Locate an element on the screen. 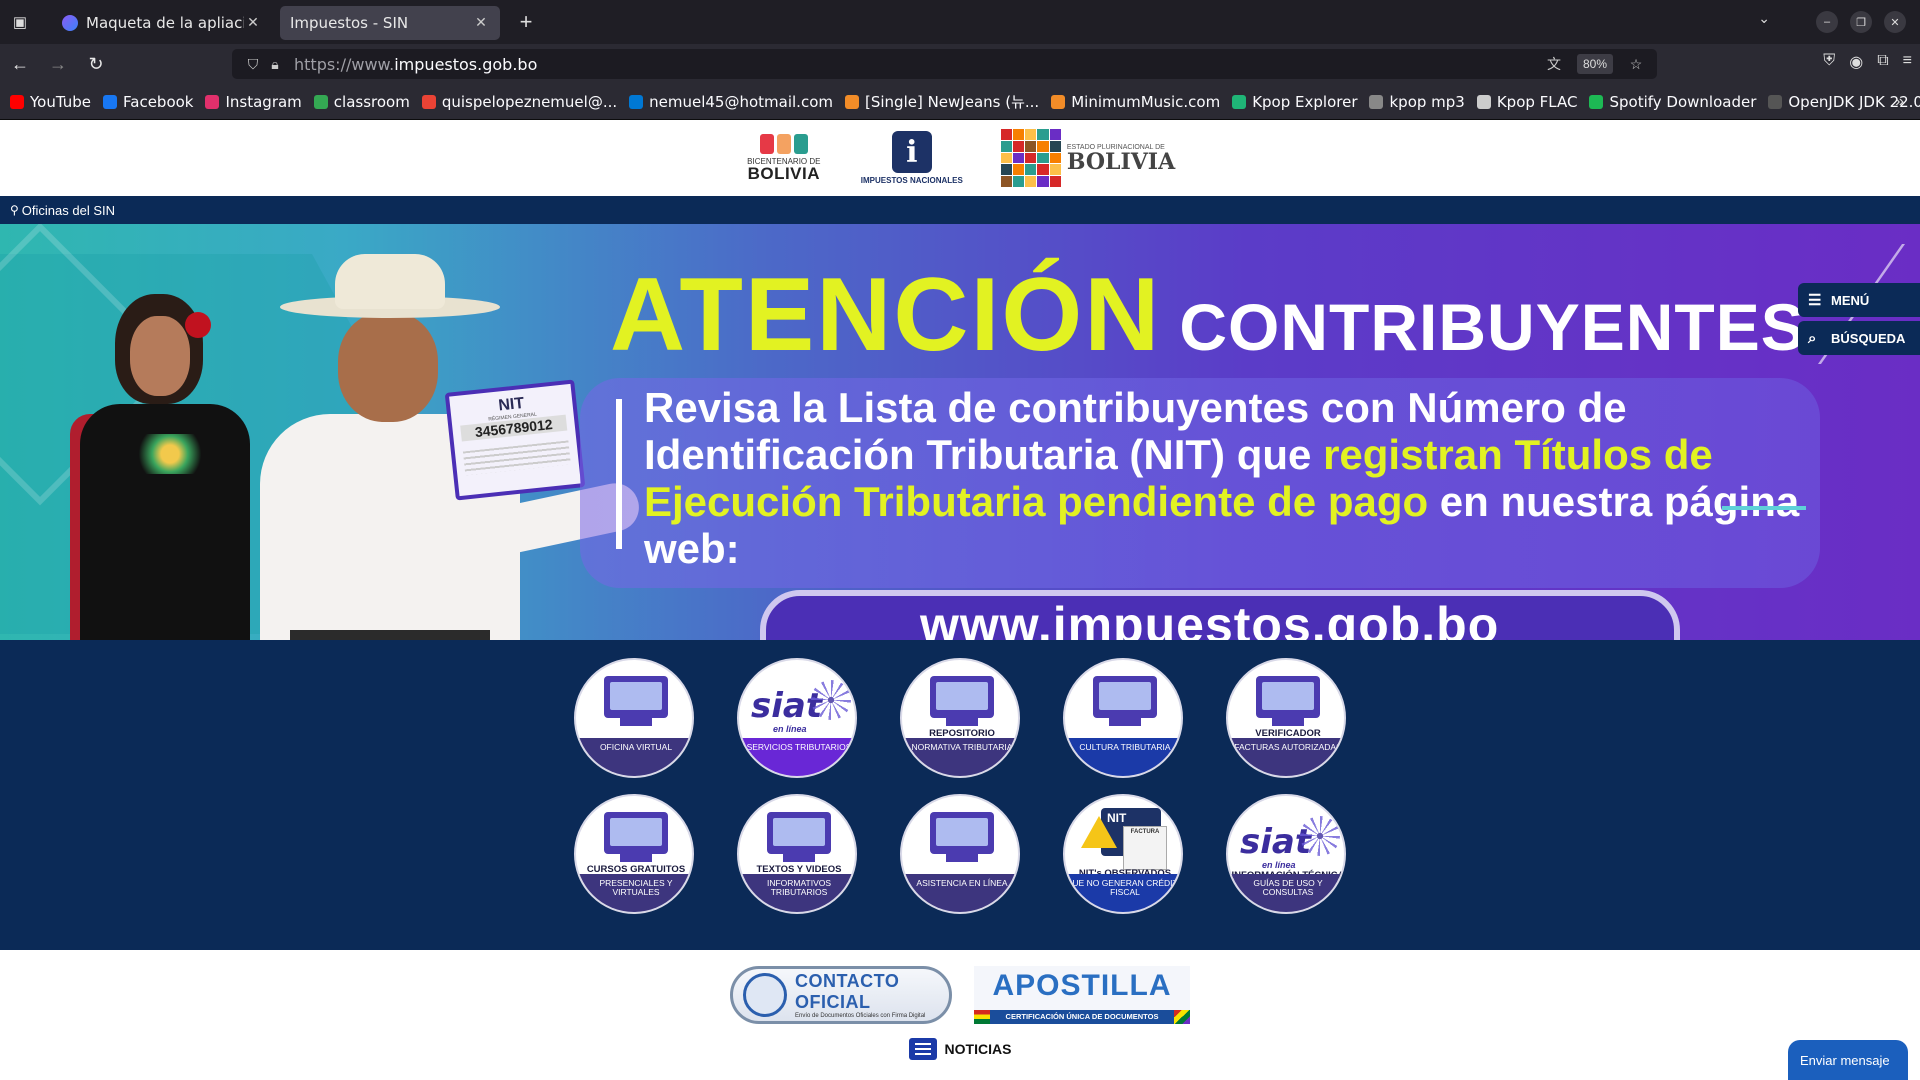 The height and width of the screenshot is (1080, 1920). impuestos-nacionales-logo: i IMPUESTOS NACIONALES is located at coordinates (912, 158).